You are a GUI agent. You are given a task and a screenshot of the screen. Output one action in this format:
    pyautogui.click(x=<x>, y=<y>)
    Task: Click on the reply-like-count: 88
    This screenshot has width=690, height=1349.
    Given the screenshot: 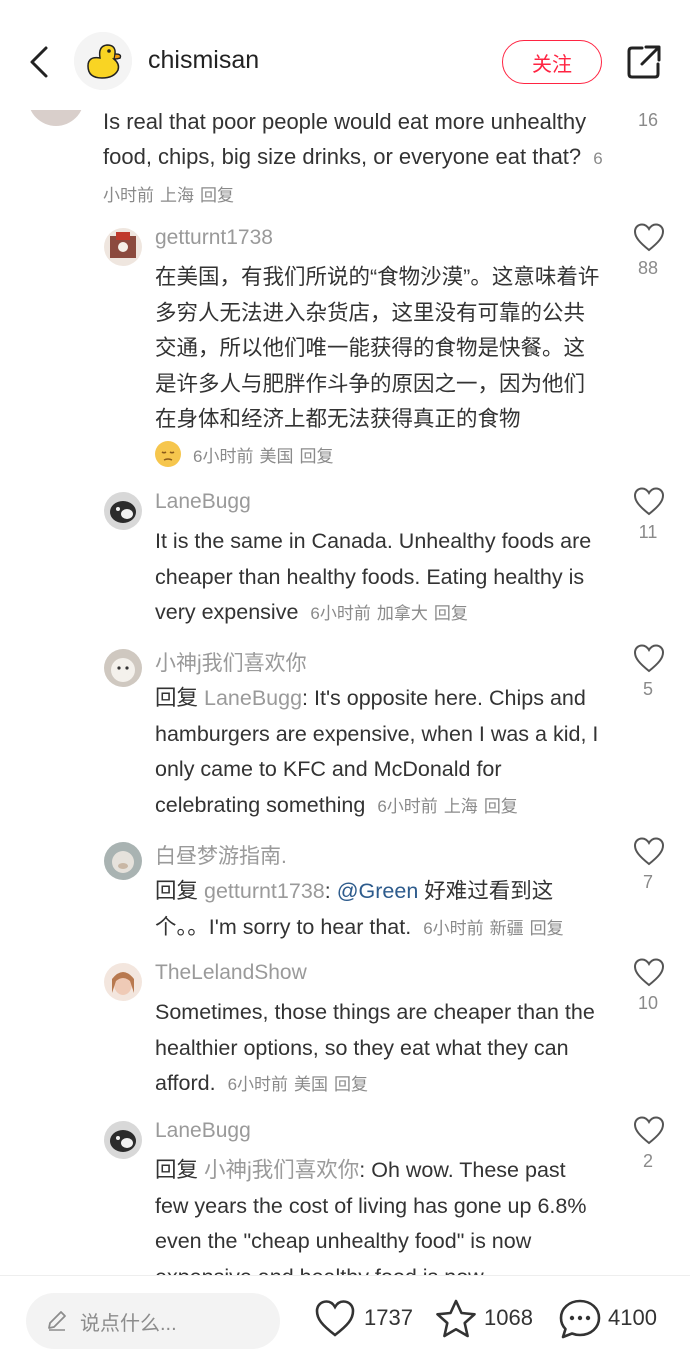 What is the action you would take?
    pyautogui.click(x=648, y=268)
    